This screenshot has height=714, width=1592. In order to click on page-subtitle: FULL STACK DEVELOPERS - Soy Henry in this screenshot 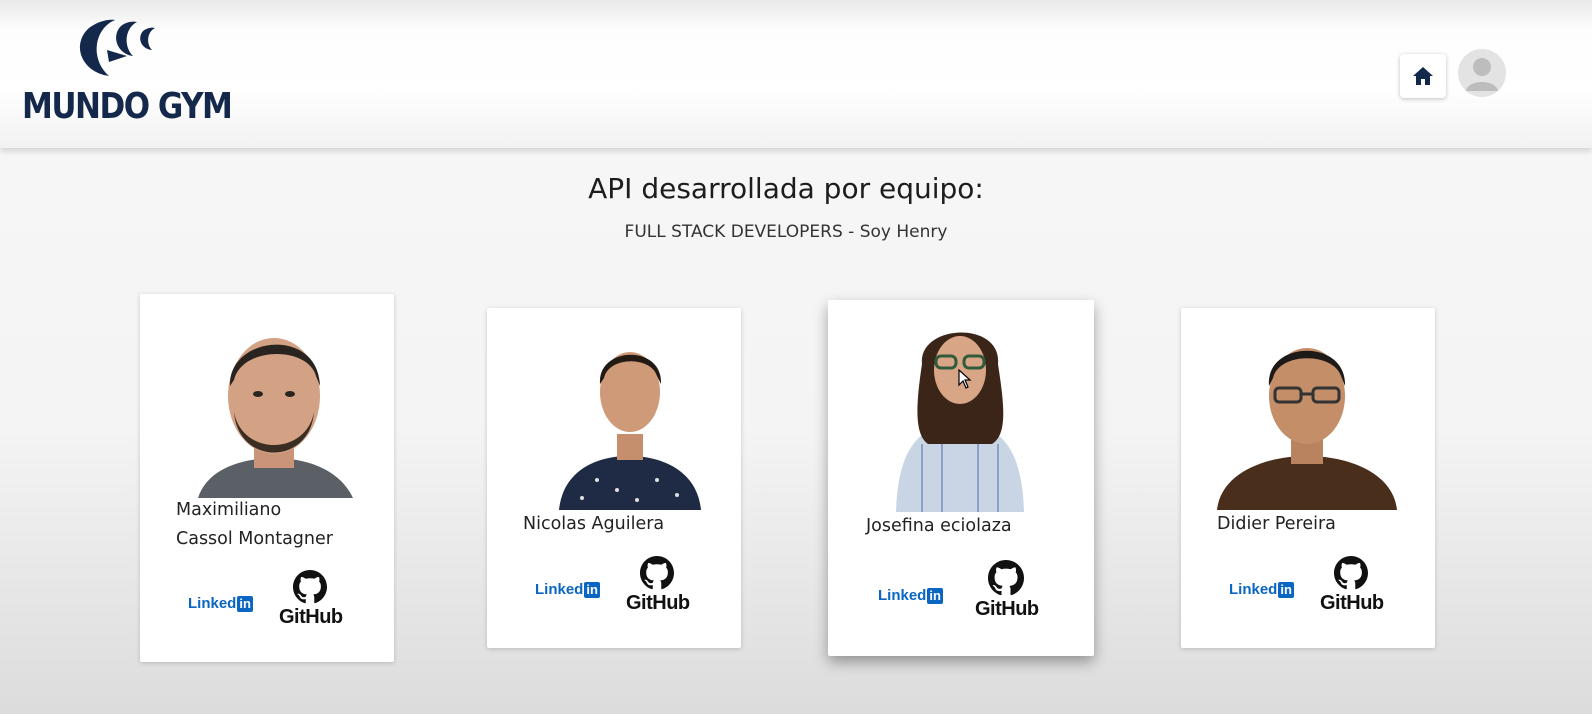, I will do `click(786, 232)`.